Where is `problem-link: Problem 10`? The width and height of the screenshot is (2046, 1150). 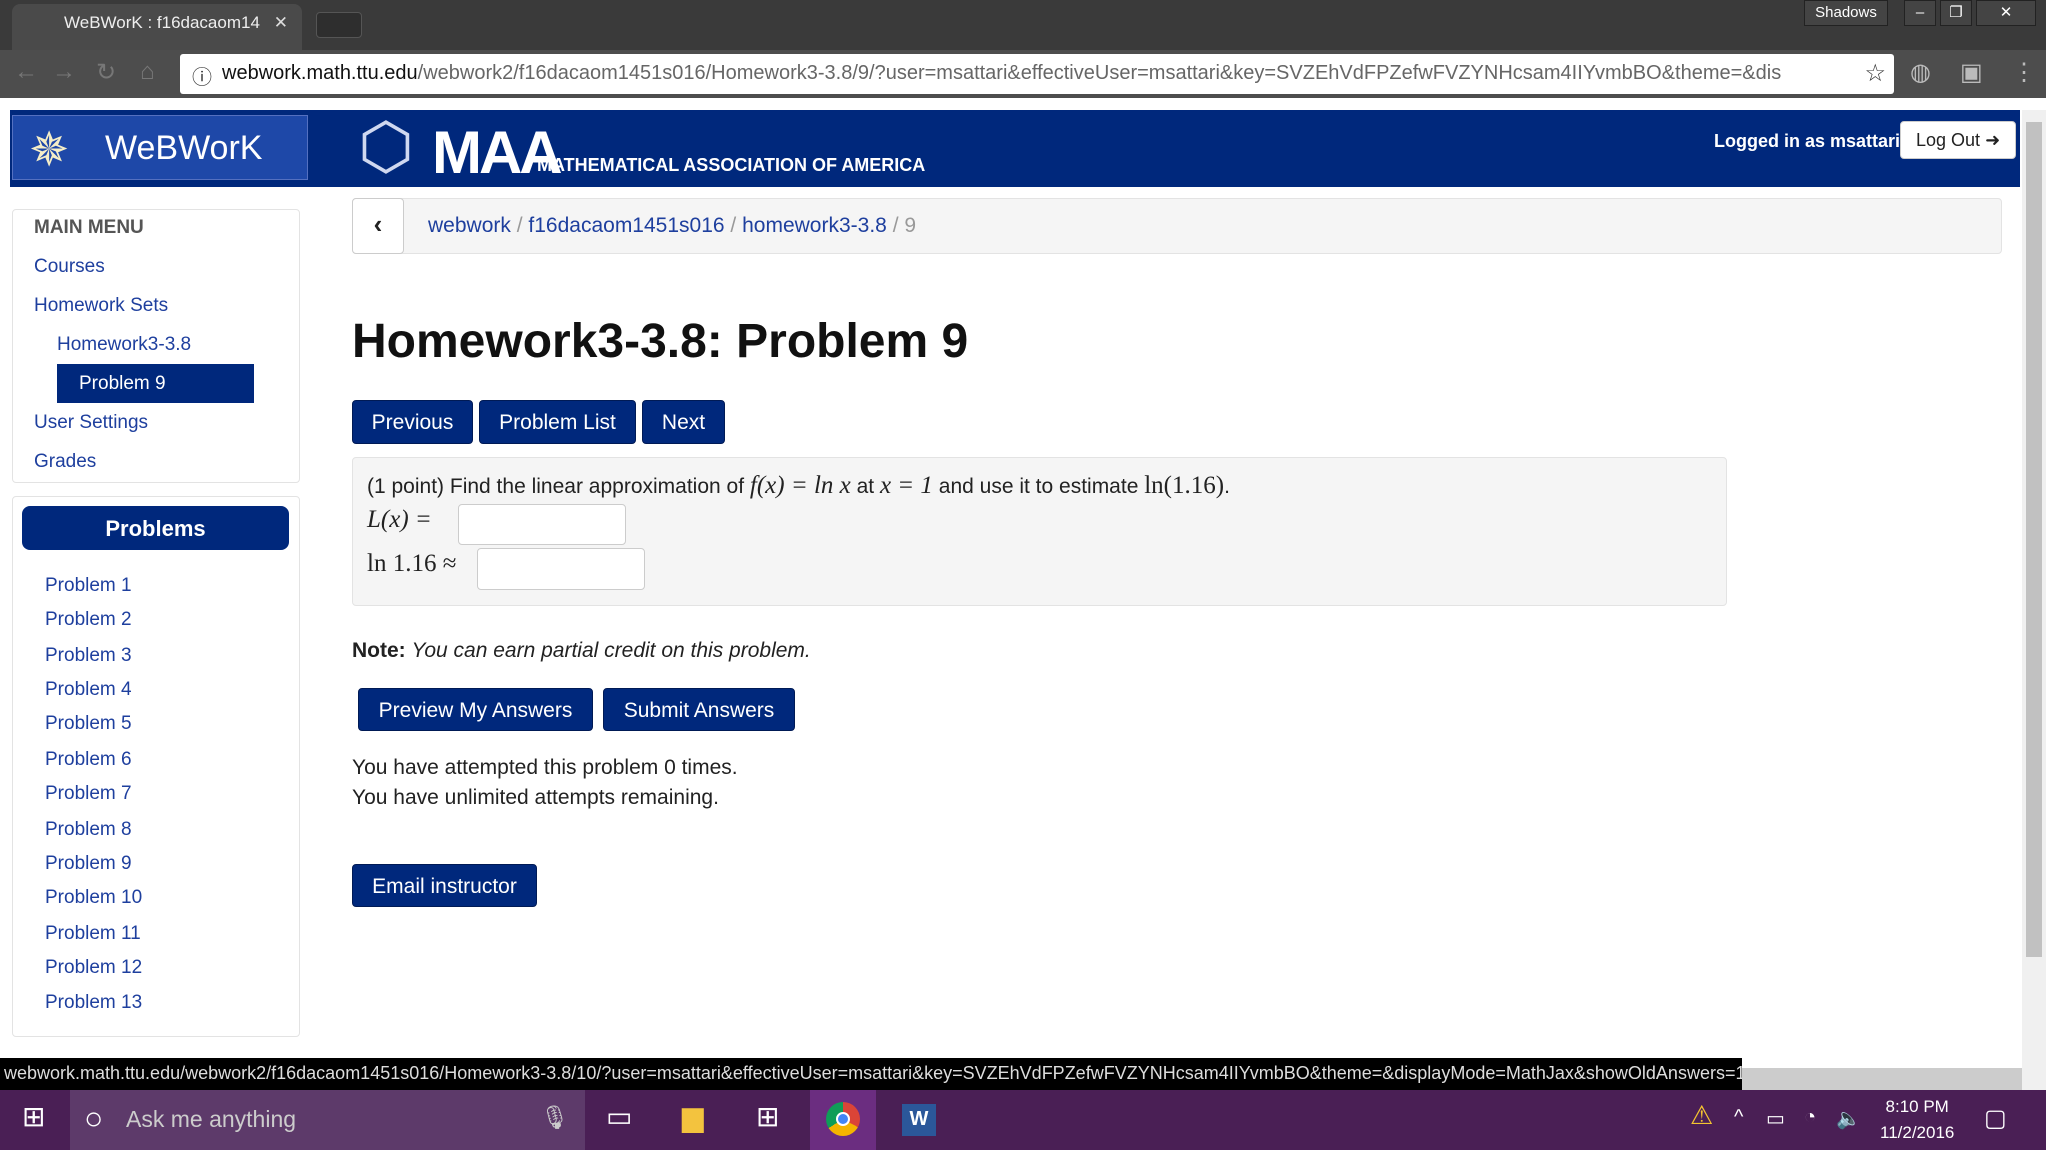
problem-link: Problem 10 is located at coordinates (93, 898).